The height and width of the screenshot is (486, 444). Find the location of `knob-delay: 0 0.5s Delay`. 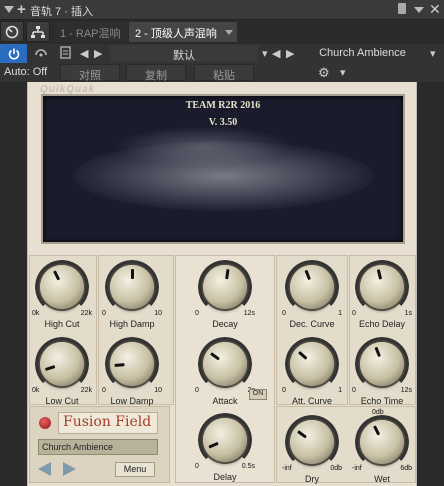

knob-delay: 0 0.5s Delay is located at coordinates (225, 447).